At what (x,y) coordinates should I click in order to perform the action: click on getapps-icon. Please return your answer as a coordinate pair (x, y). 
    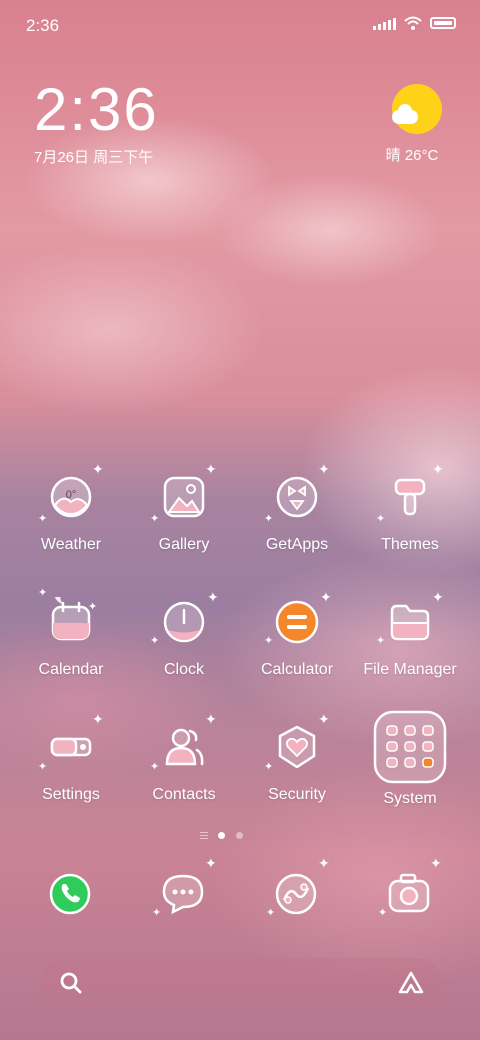
    Looking at the image, I should click on (297, 497).